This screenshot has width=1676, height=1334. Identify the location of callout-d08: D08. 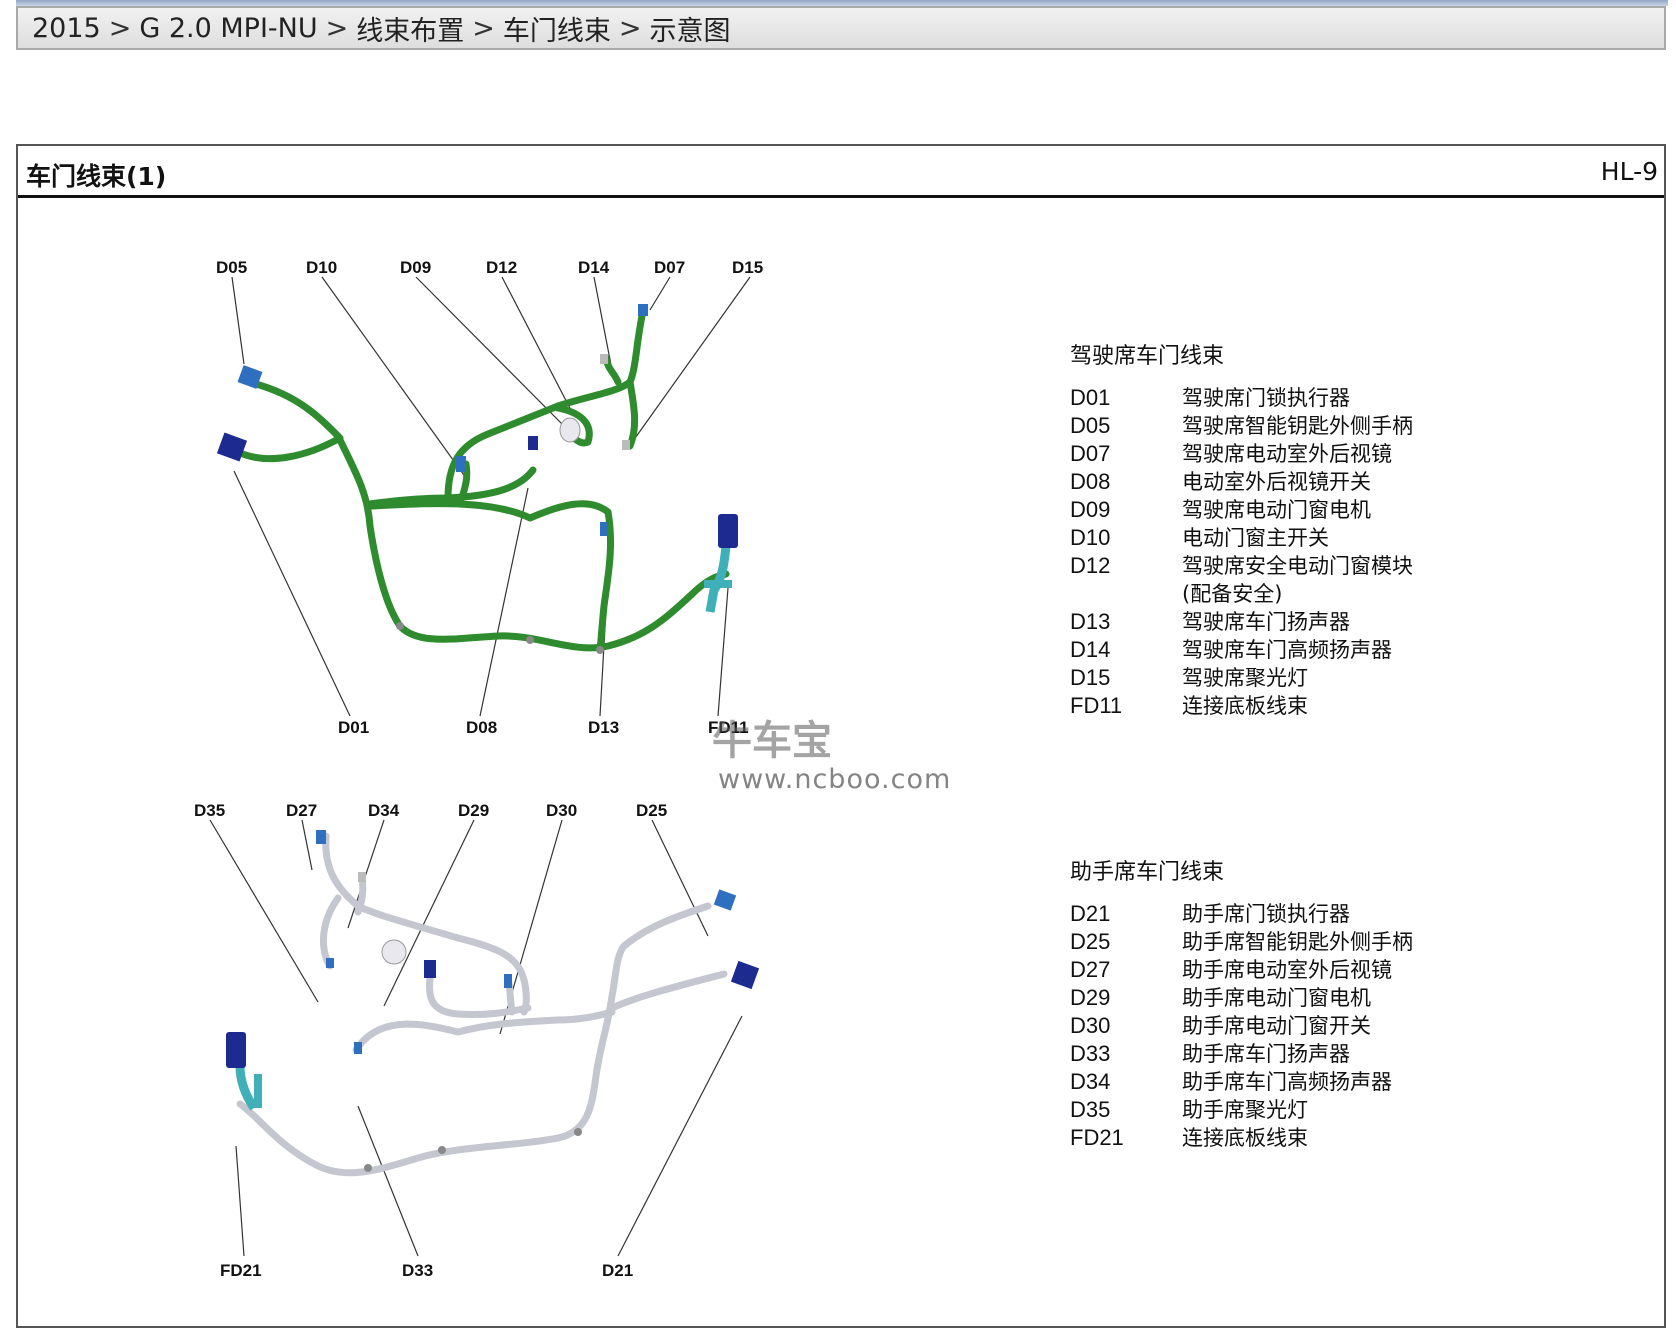
(481, 727).